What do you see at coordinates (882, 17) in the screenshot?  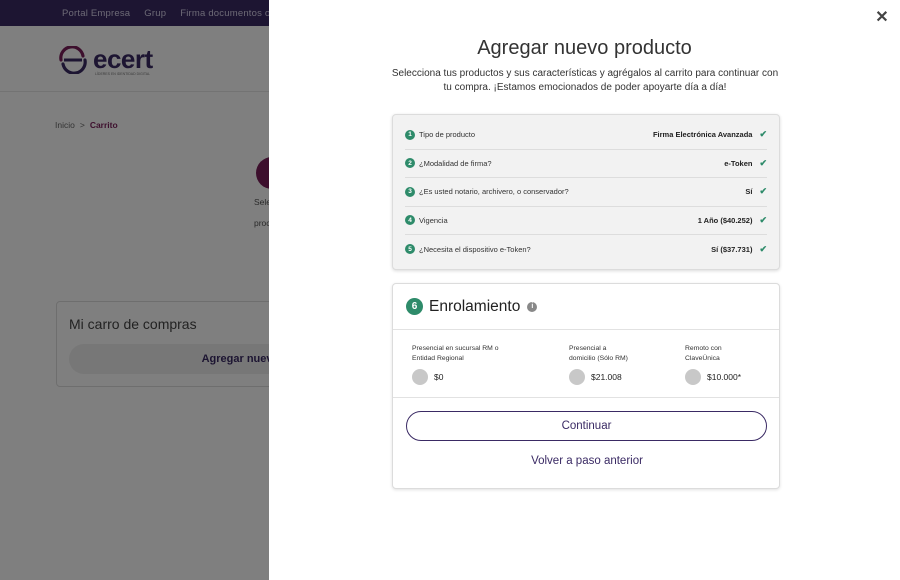 I see `close-icon: ✕` at bounding box center [882, 17].